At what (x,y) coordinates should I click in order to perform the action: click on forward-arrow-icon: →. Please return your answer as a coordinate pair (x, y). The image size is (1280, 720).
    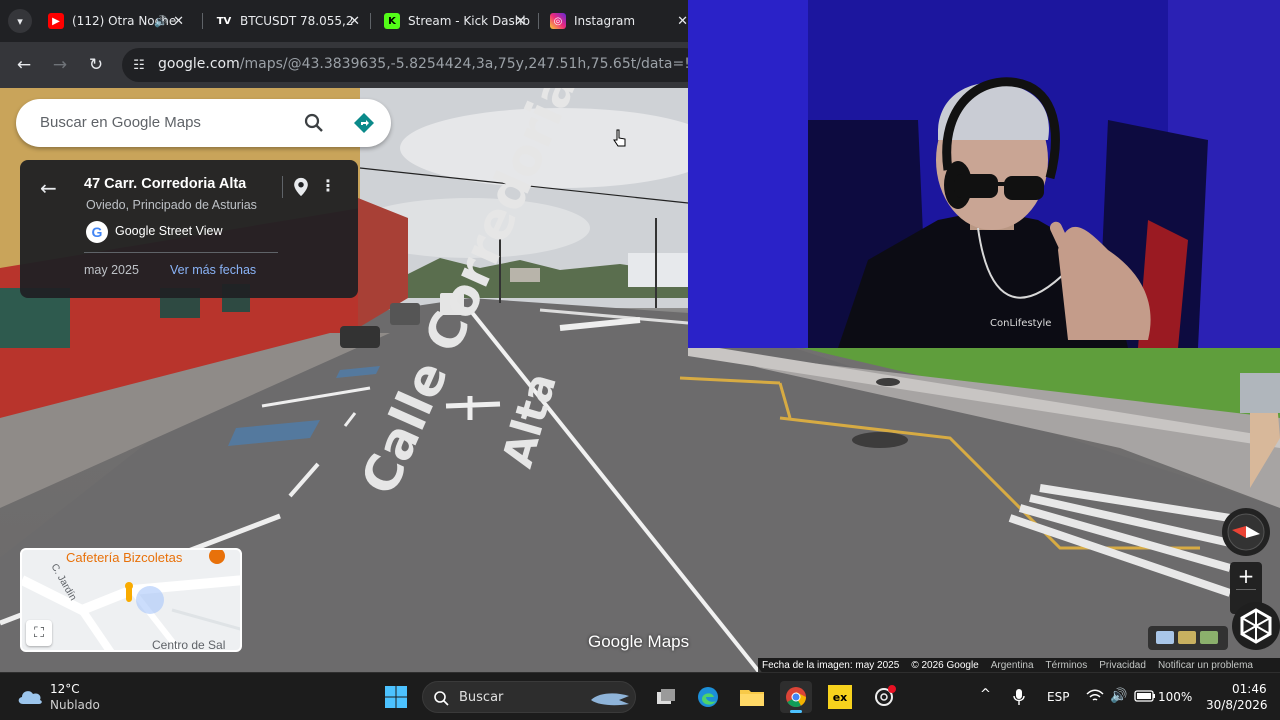
    Looking at the image, I should click on (60, 65).